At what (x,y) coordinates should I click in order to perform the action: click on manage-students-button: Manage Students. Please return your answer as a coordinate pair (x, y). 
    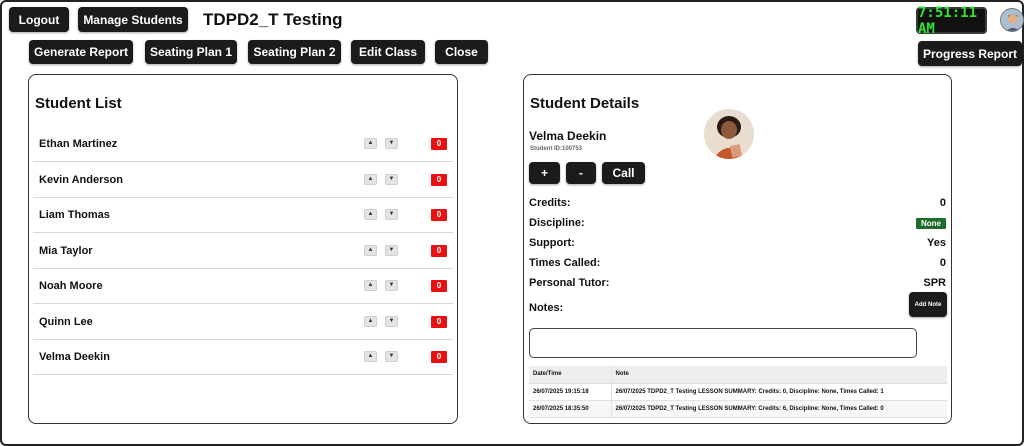
    Looking at the image, I should click on (133, 19).